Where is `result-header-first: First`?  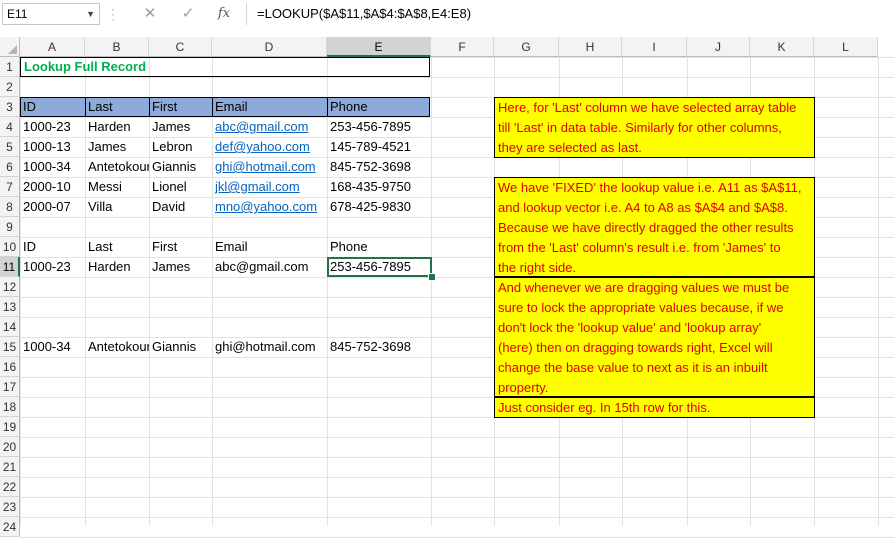 result-header-first: First is located at coordinates (180, 247).